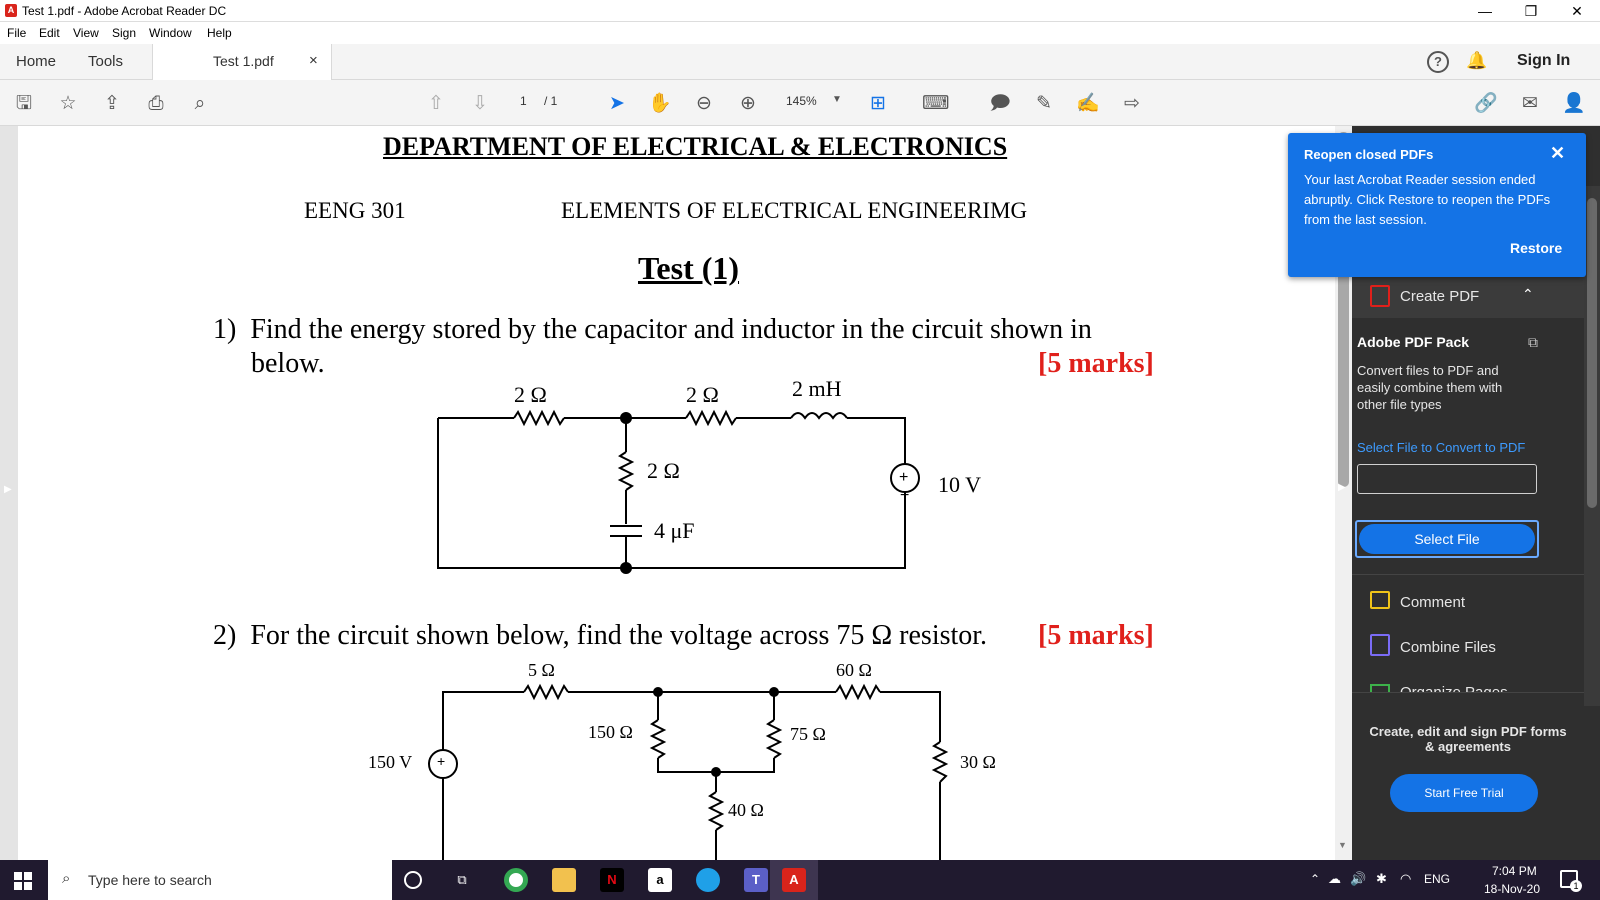 The width and height of the screenshot is (1600, 900). I want to click on keyboard-icon: ⌨, so click(935, 104).